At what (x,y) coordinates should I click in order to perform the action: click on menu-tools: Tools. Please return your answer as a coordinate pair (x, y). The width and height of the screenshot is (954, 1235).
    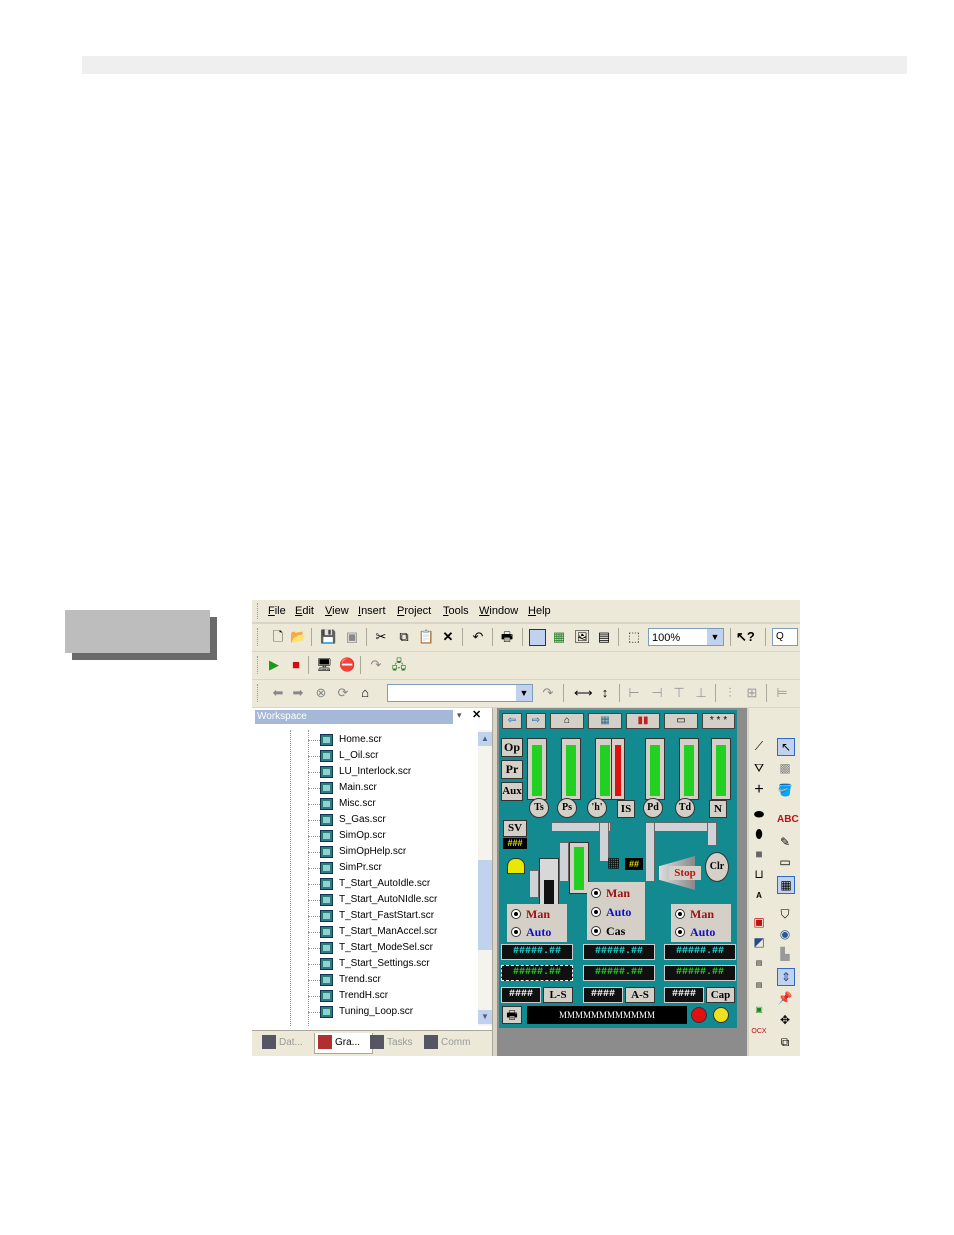
    Looking at the image, I should click on (456, 611).